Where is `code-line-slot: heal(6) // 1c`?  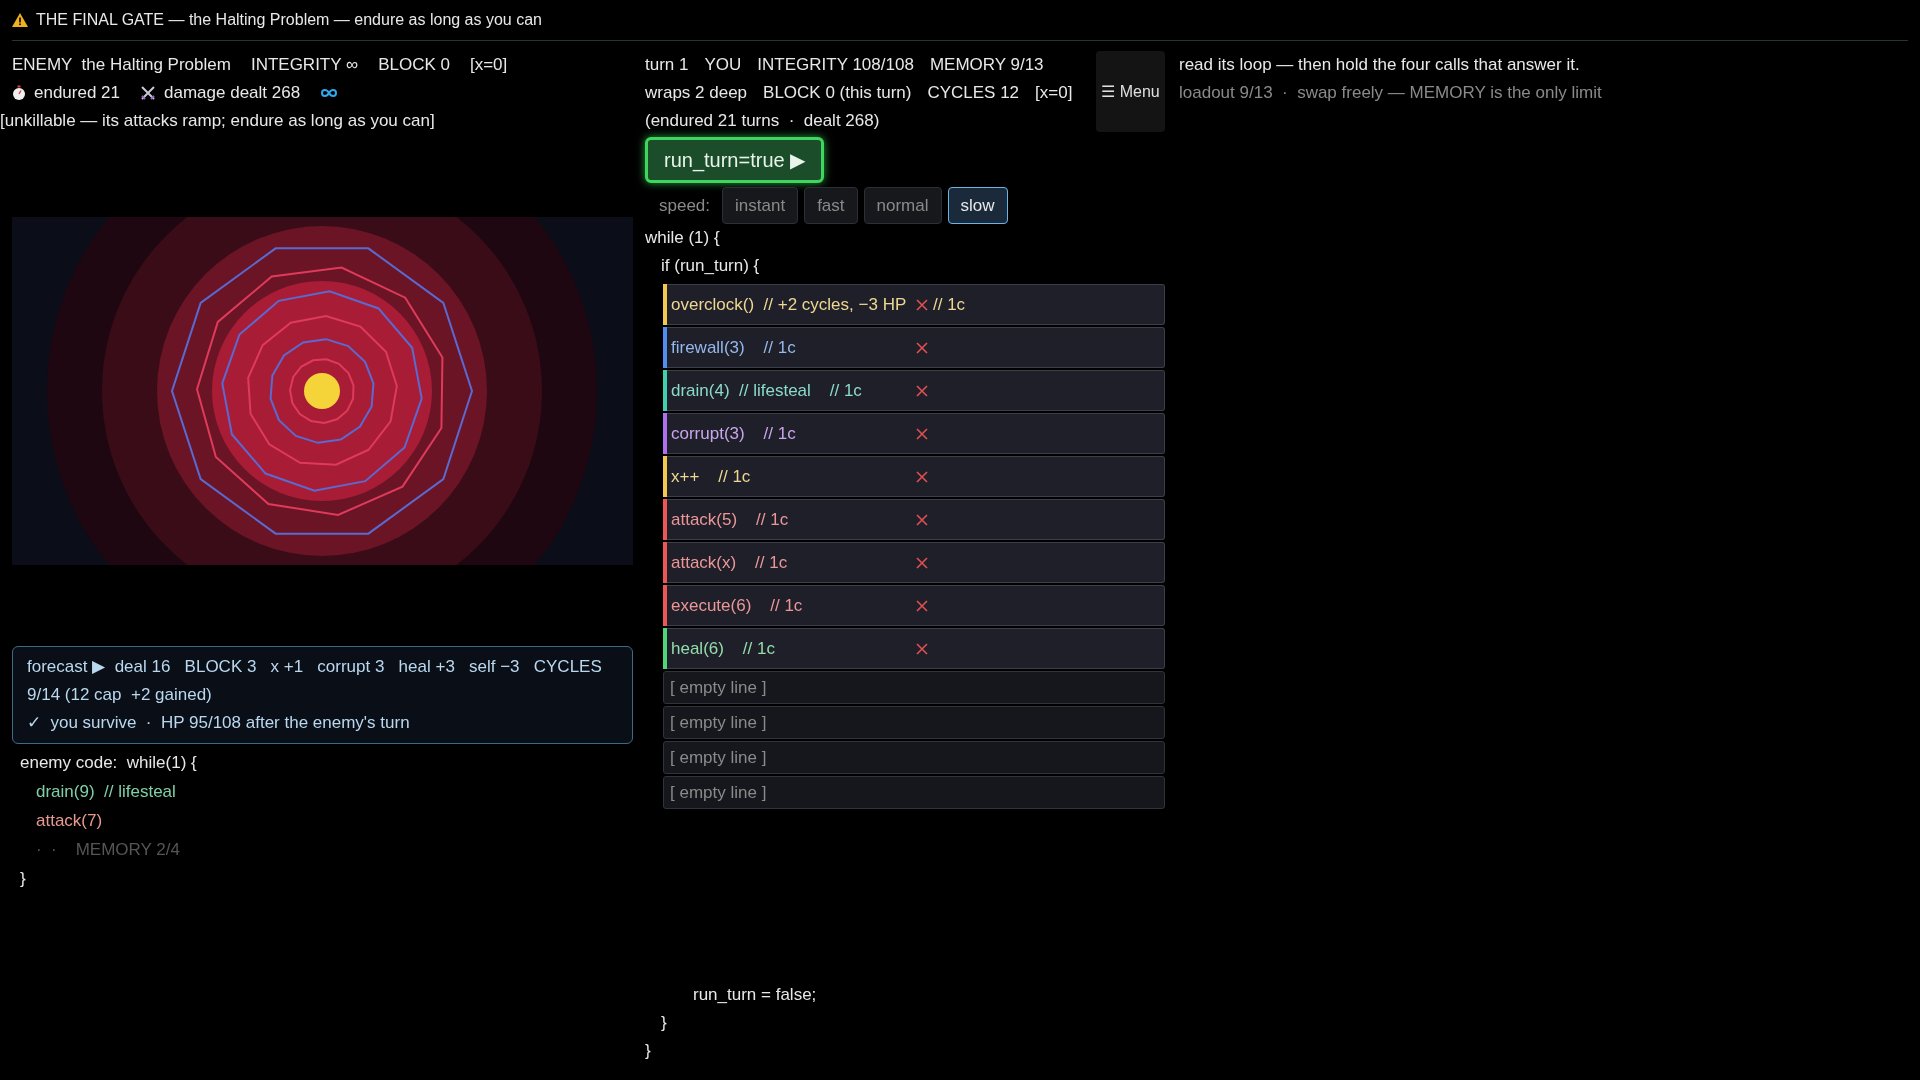 code-line-slot: heal(6) // 1c is located at coordinates (914, 648).